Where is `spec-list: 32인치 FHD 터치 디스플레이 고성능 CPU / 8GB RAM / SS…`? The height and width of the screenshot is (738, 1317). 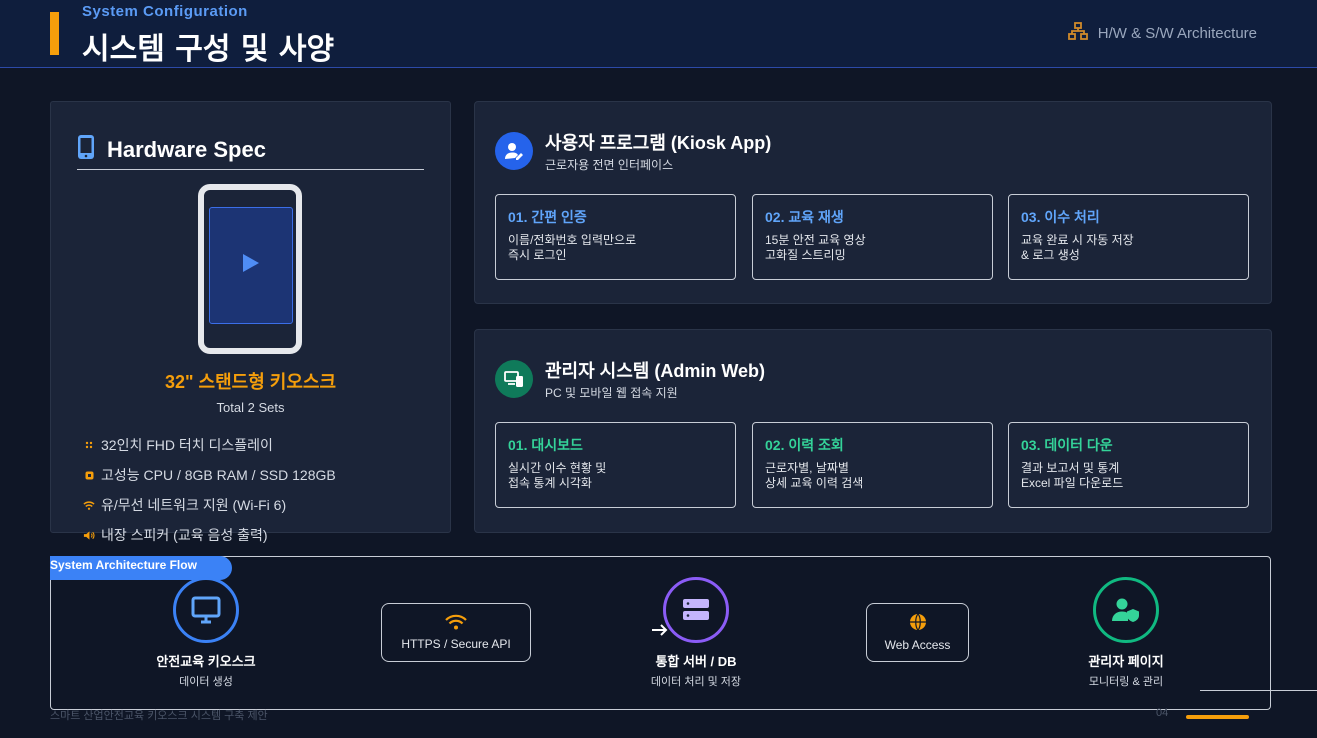
spec-list: 32인치 FHD 터치 디스플레이 고성능 CPU / 8GB RAM / SS… is located at coordinates (209, 490).